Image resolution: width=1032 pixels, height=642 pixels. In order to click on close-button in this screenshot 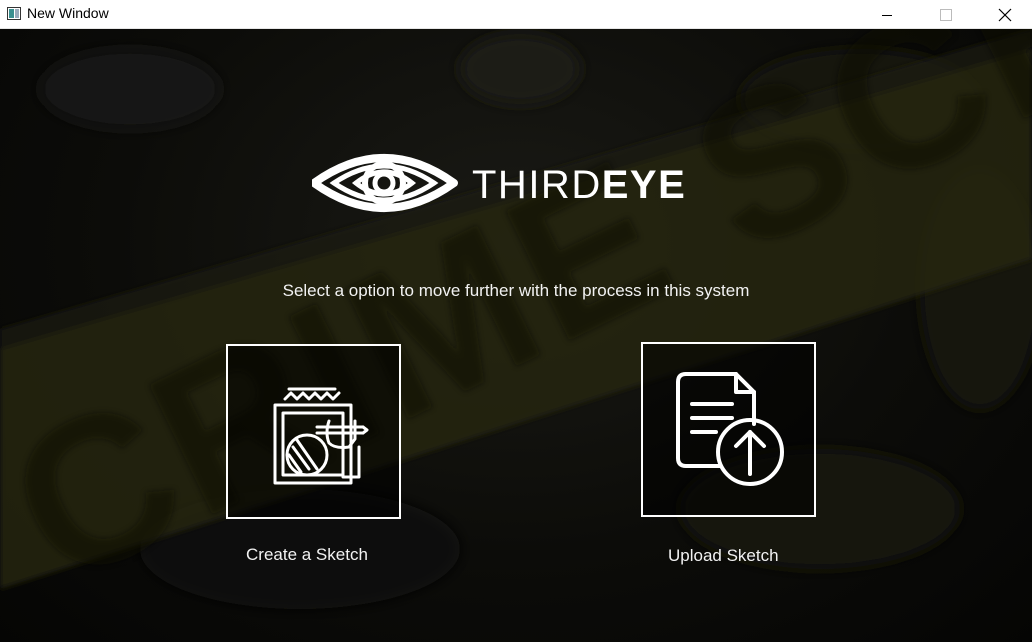, I will do `click(1003, 14)`.